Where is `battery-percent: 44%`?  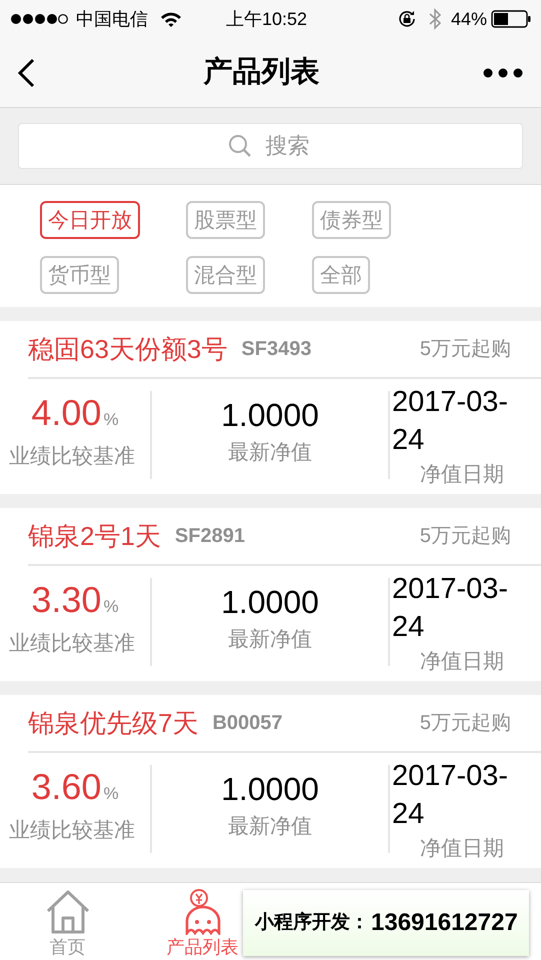 battery-percent: 44% is located at coordinates (468, 19).